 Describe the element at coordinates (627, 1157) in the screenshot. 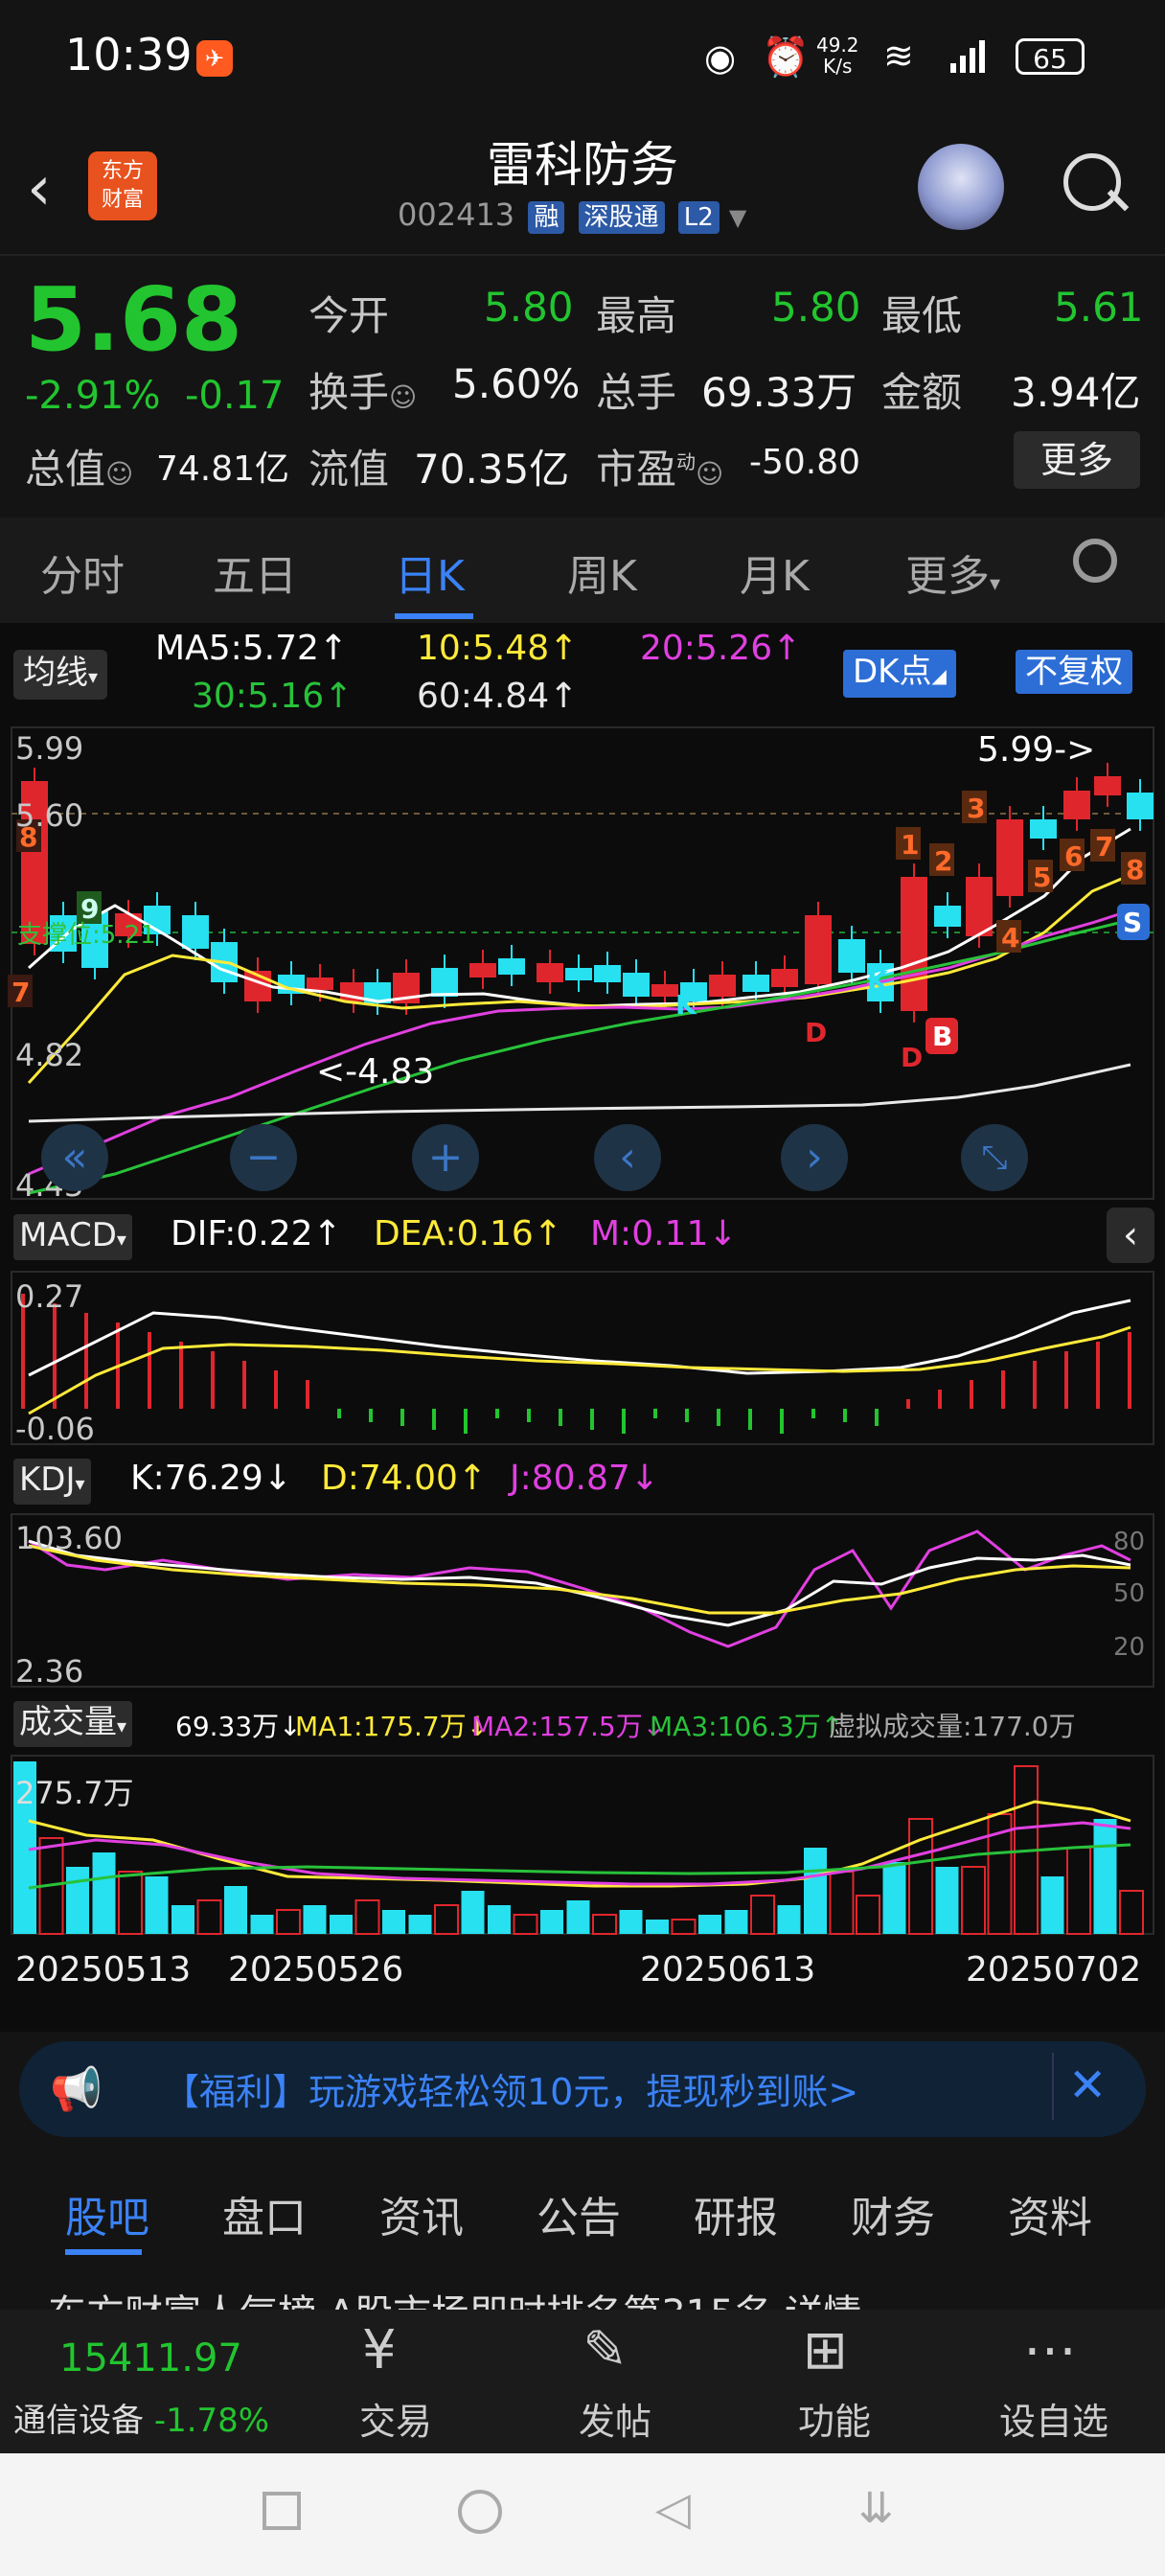

I see `scroll-left-icon: ‹` at that location.